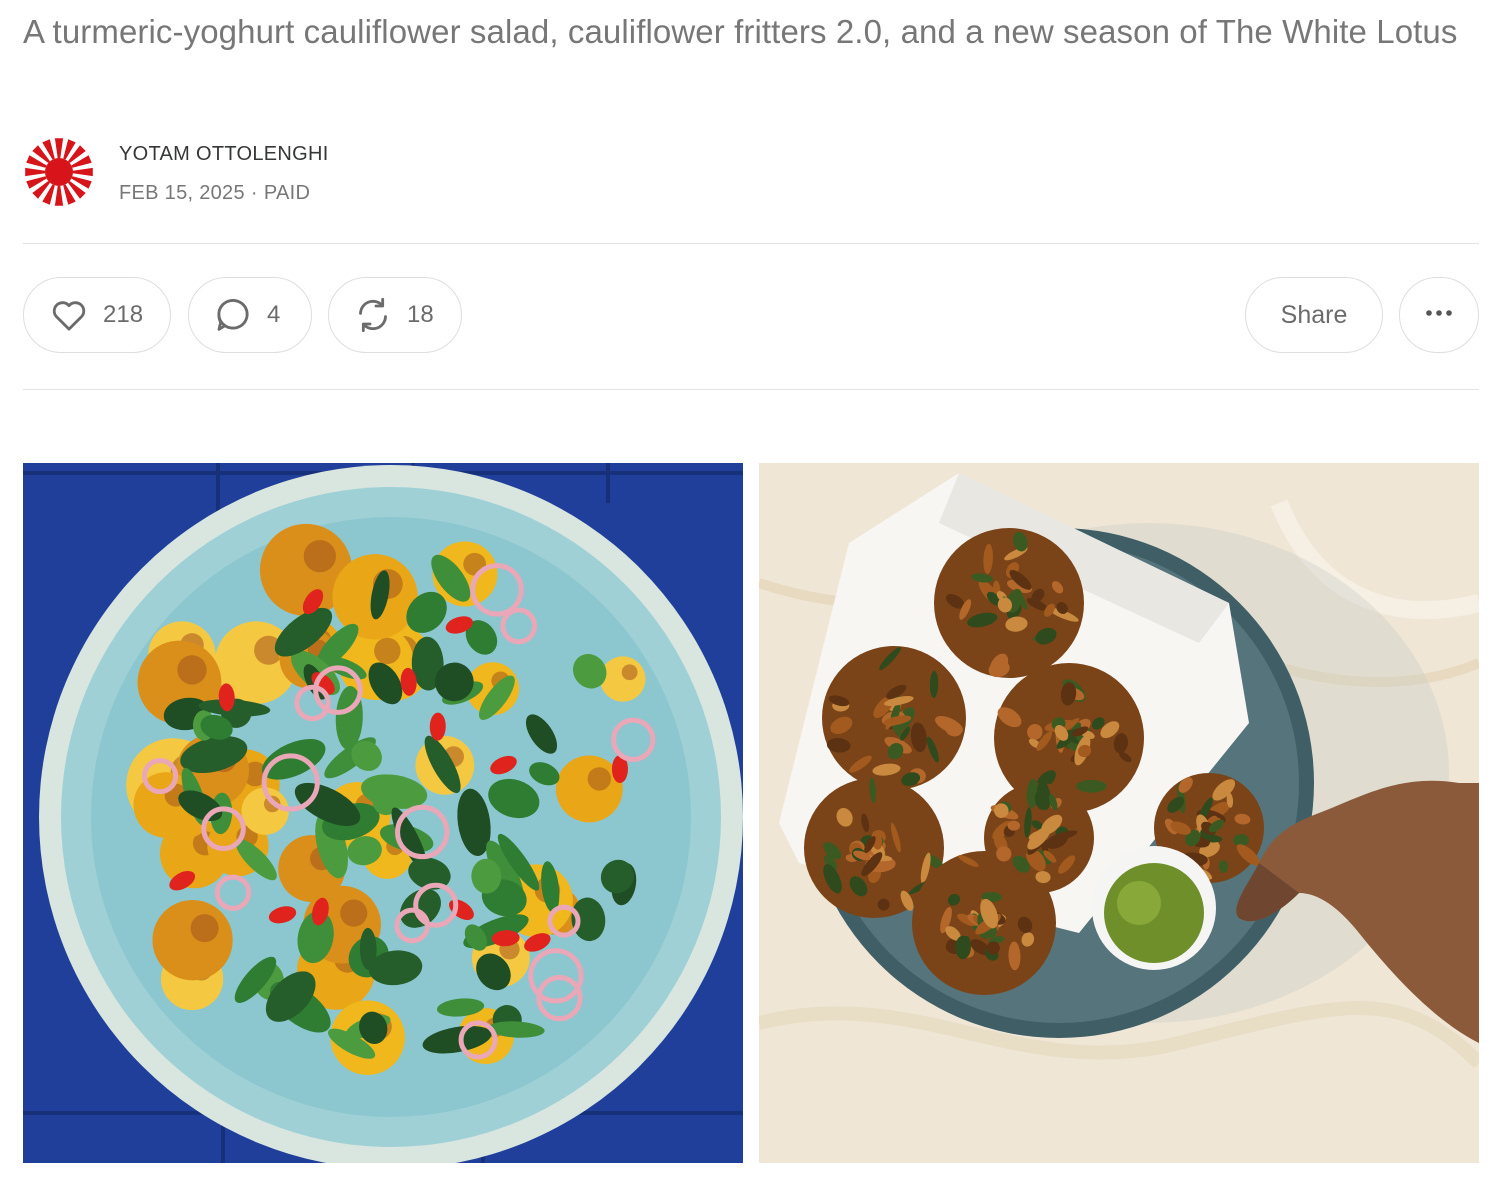  I want to click on more-options-button, so click(1439, 315).